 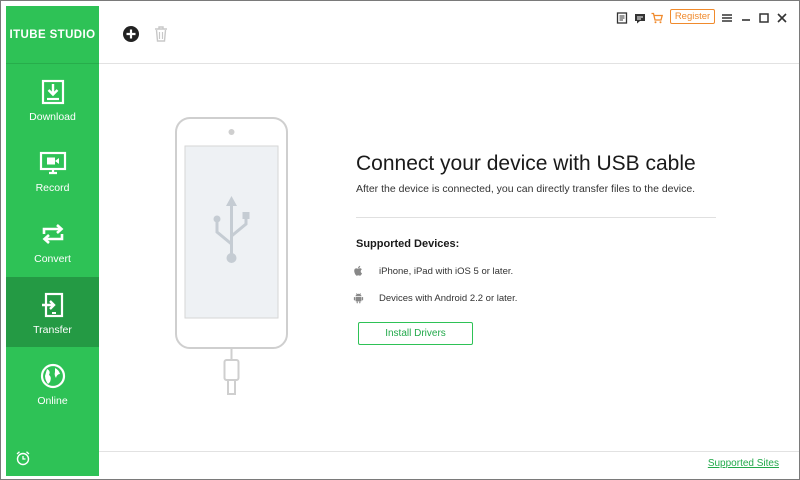 I want to click on footer: Supported Sites, so click(x=449, y=465).